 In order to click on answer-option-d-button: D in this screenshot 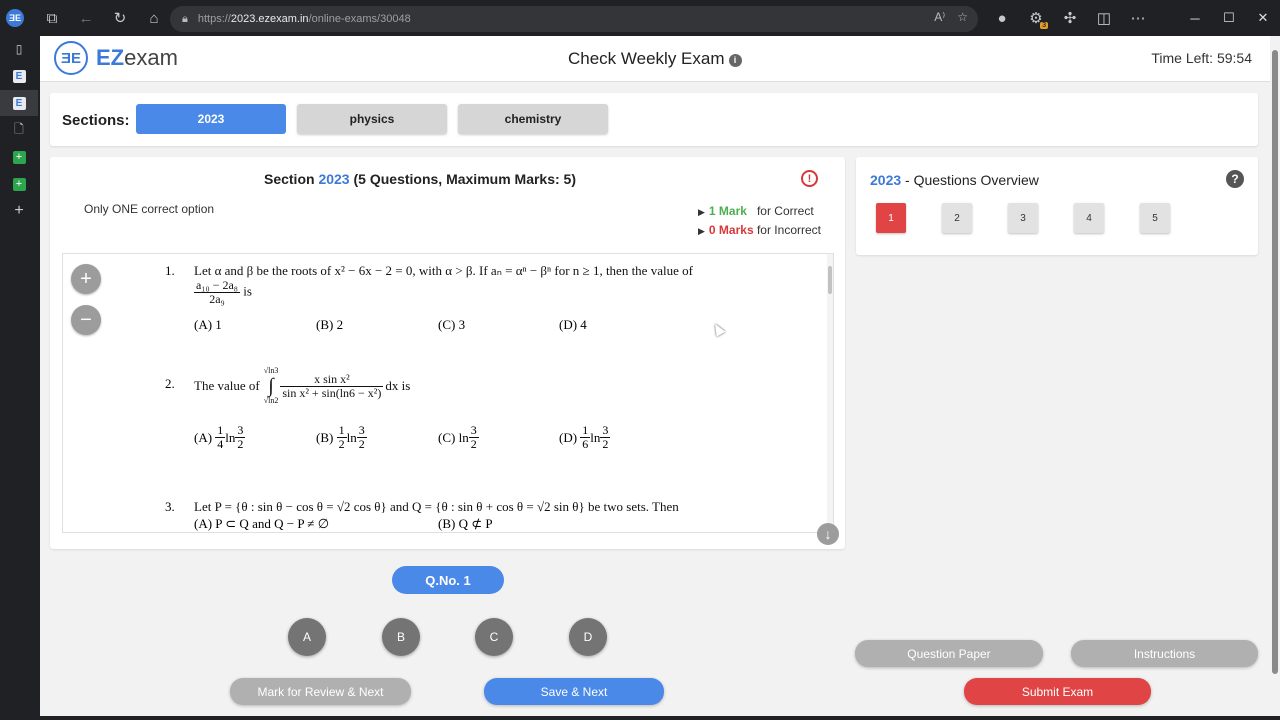, I will do `click(588, 637)`.